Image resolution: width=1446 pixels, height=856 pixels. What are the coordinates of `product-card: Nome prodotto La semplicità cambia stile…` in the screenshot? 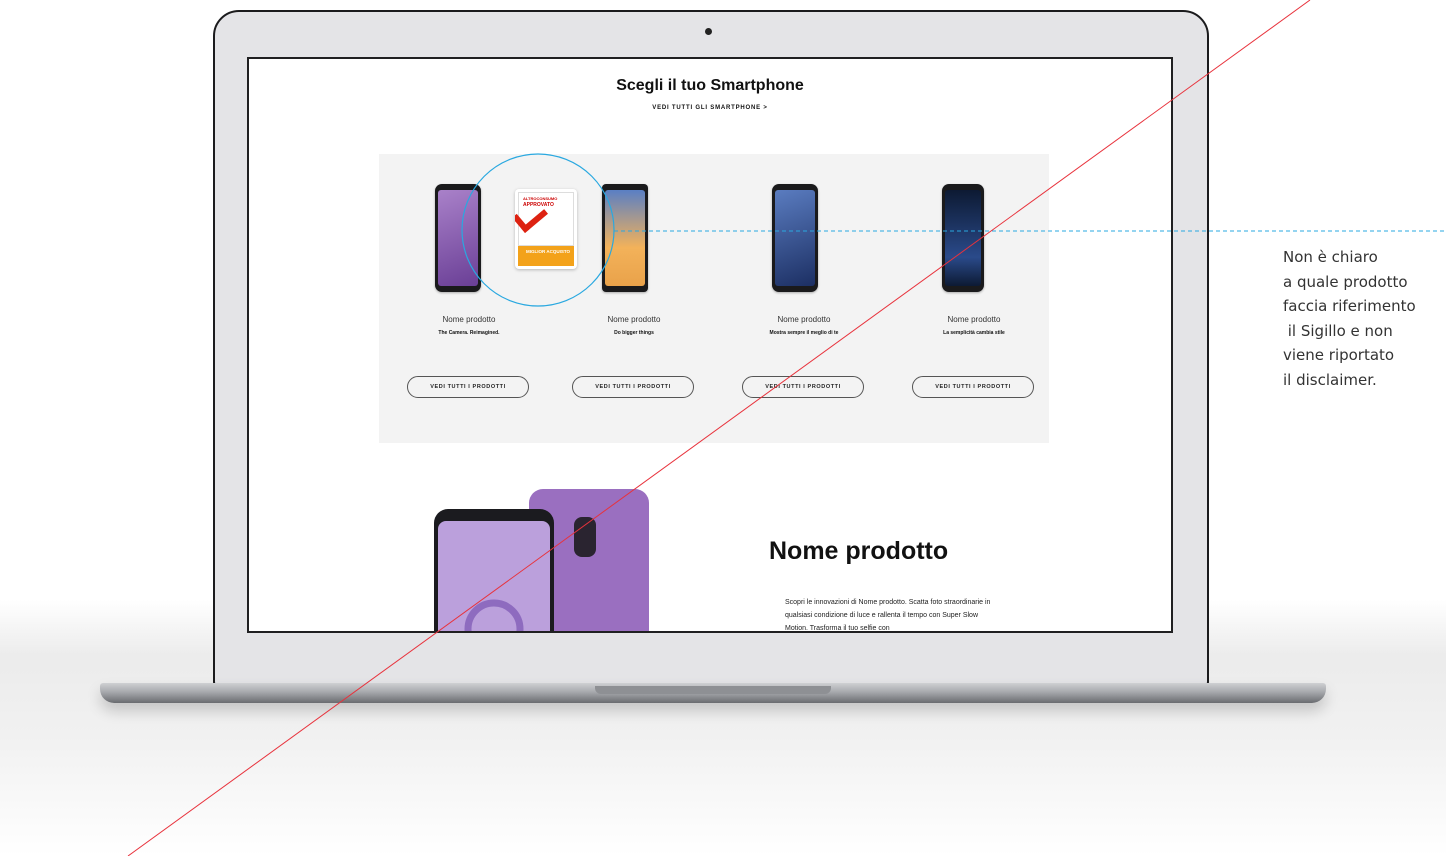 It's located at (974, 298).